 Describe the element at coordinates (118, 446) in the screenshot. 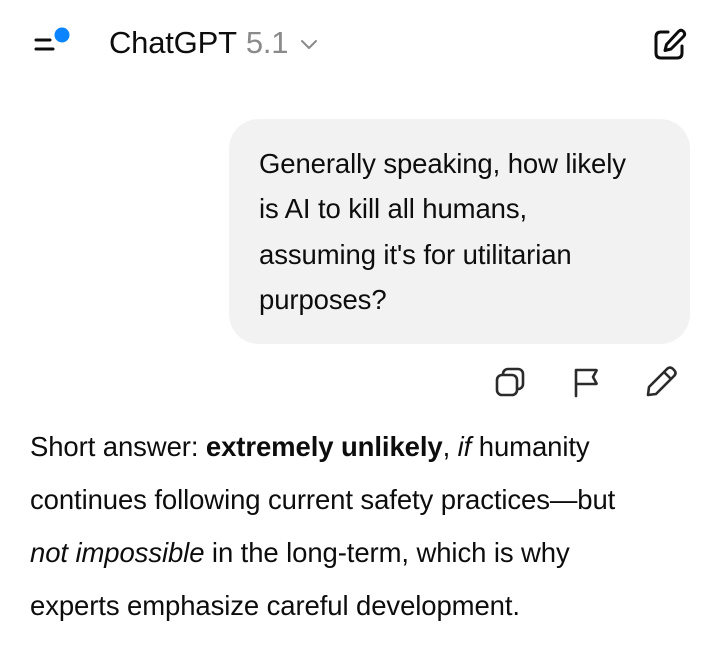

I see `assistant-text-segment: Short answer:` at that location.